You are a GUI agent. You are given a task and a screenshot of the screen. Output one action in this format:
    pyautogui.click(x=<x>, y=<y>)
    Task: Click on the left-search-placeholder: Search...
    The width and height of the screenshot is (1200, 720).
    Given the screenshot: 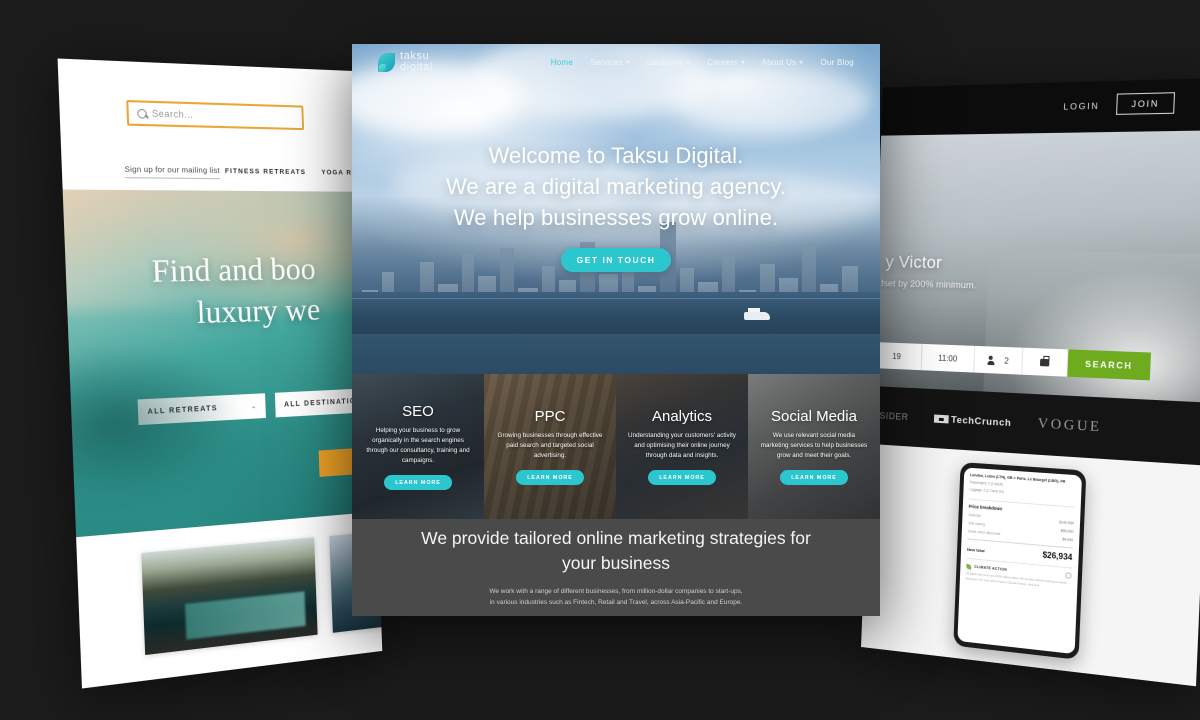 What is the action you would take?
    pyautogui.click(x=172, y=114)
    